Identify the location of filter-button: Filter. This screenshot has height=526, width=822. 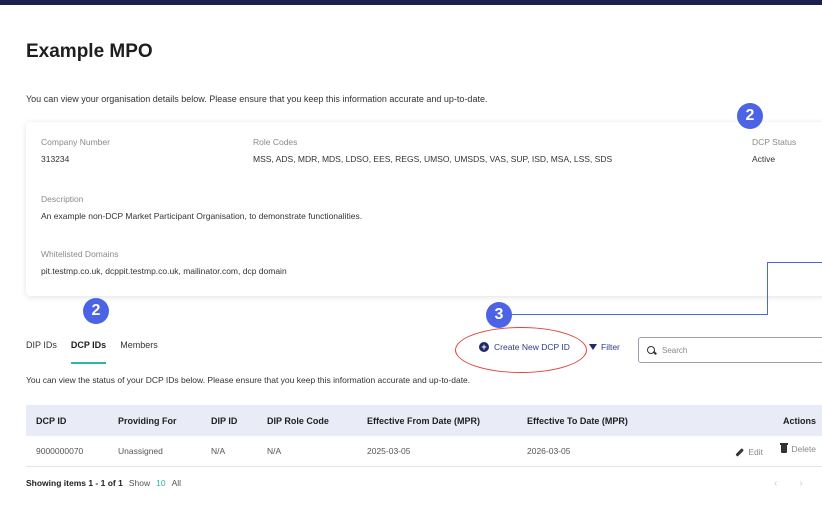
(604, 347).